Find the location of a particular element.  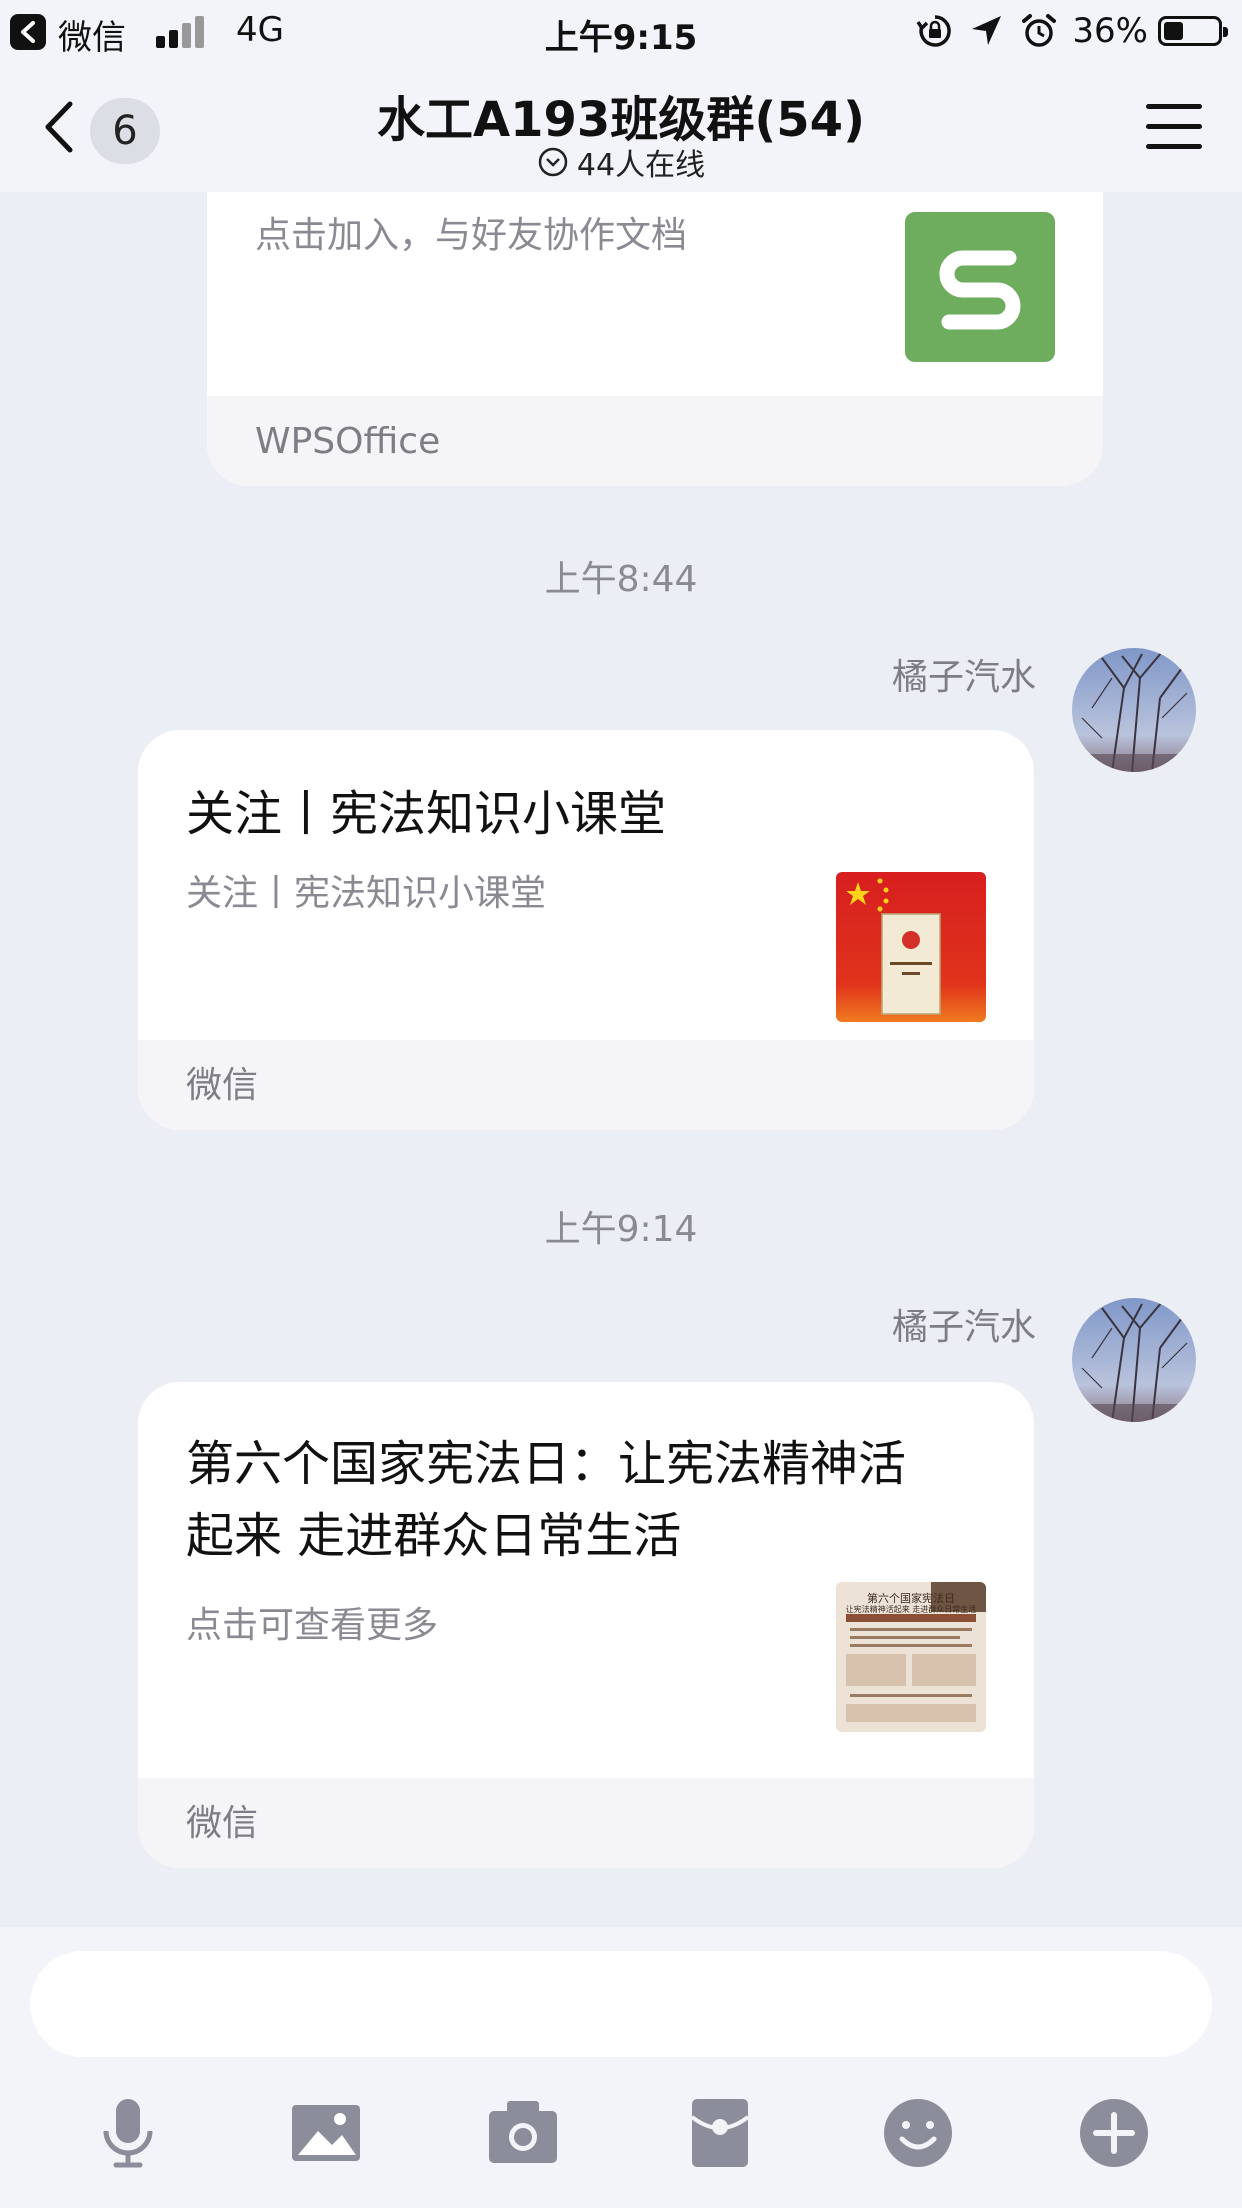

alarm-icon is located at coordinates (1039, 30).